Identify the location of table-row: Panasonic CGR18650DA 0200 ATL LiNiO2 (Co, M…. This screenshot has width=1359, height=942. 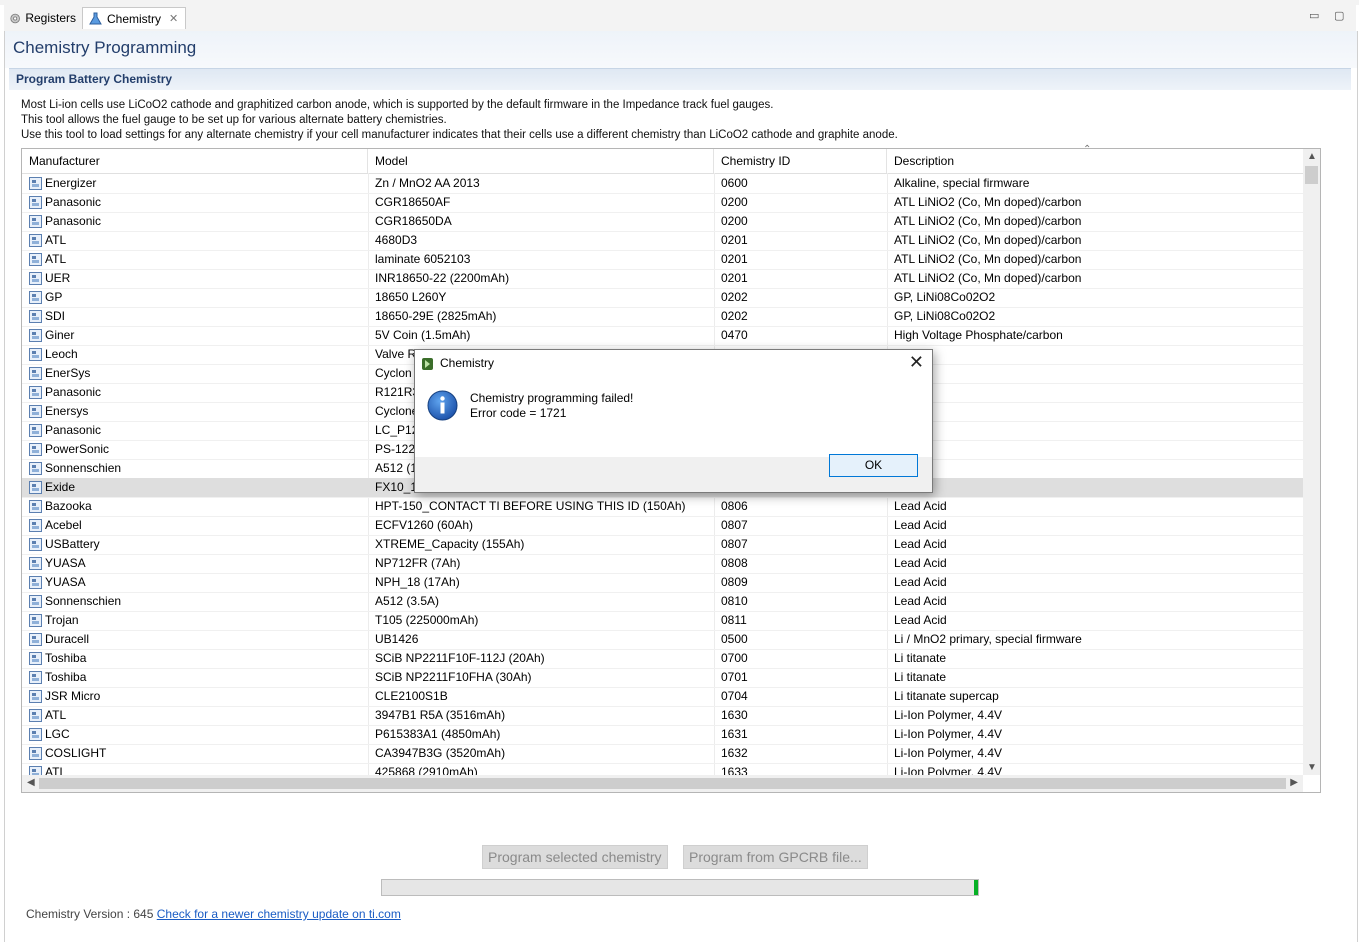
(662, 222).